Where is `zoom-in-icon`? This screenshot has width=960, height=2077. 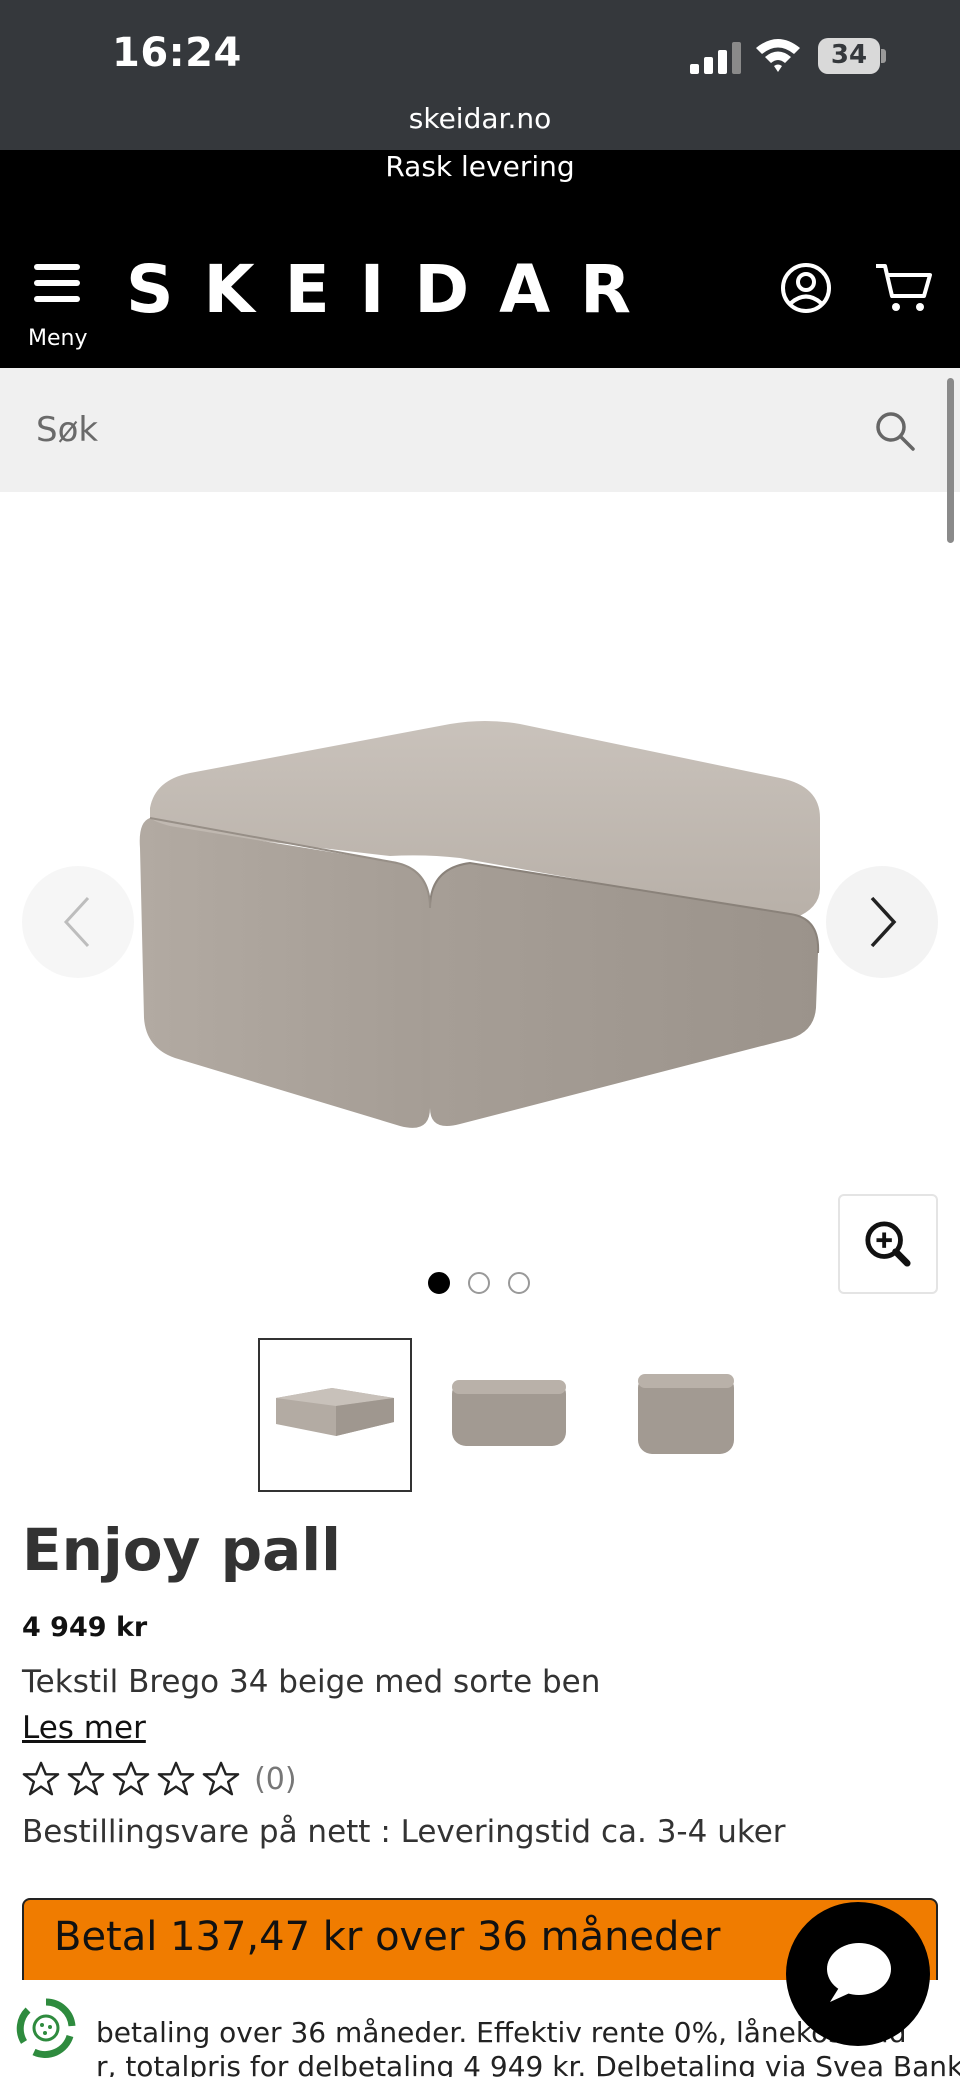
zoom-in-icon is located at coordinates (888, 1244).